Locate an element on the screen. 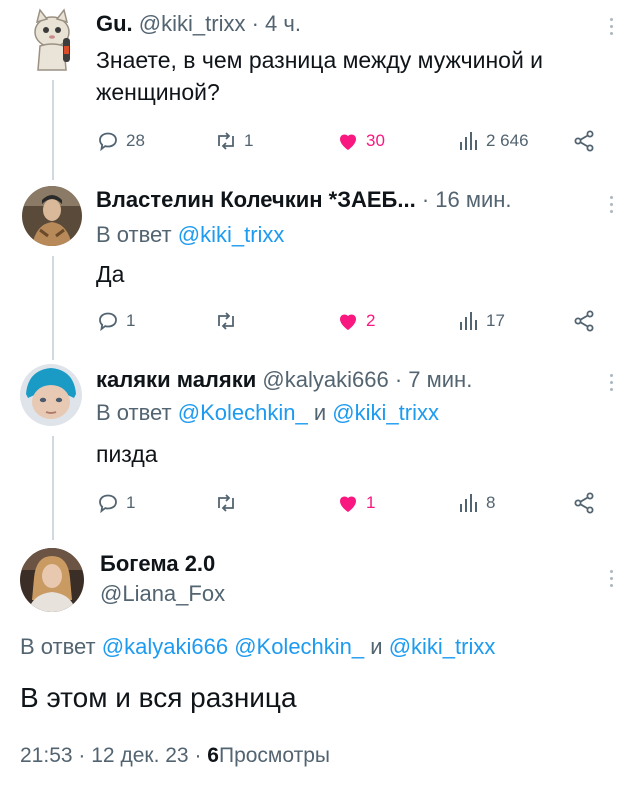 The height and width of the screenshot is (790, 640). reply-mention: @kalyaki666 is located at coordinates (165, 646).